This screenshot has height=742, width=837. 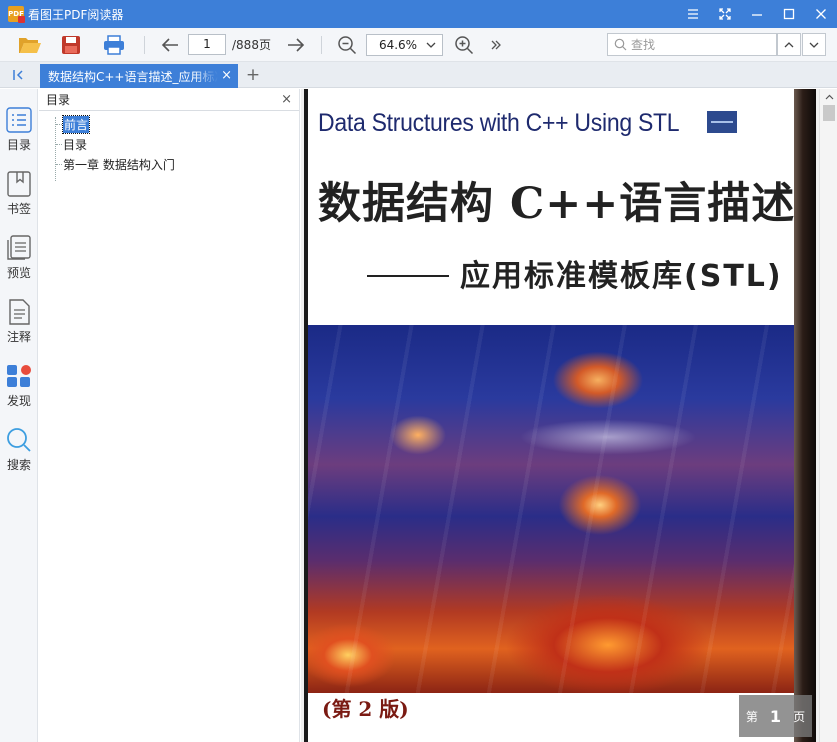 I want to click on cover-title-chinese: 数据结构 C++语言描述, so click(x=557, y=204).